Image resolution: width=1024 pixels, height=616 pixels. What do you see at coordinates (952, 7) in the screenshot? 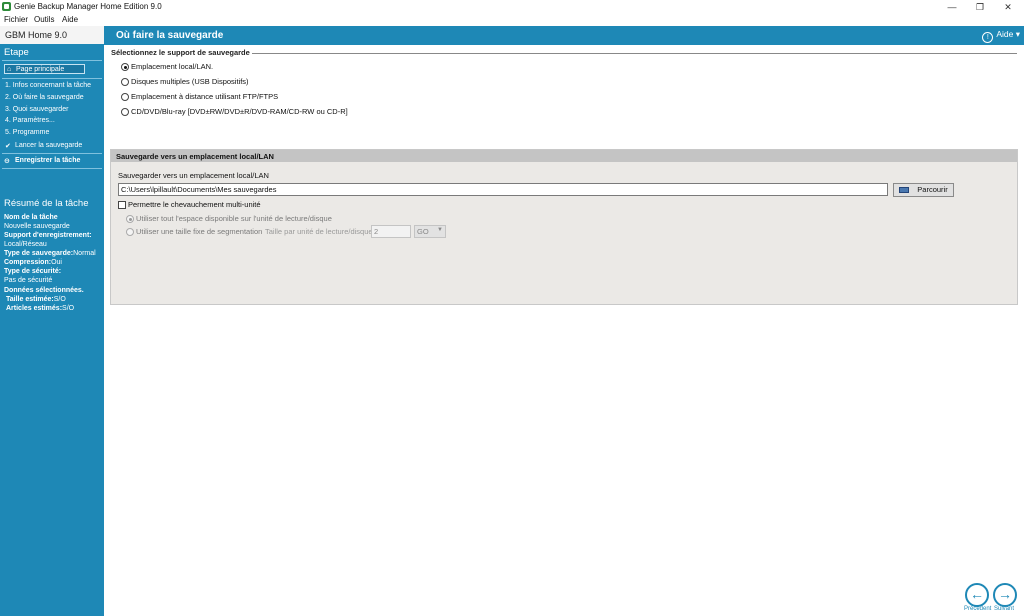
I see `minimize-button: —` at bounding box center [952, 7].